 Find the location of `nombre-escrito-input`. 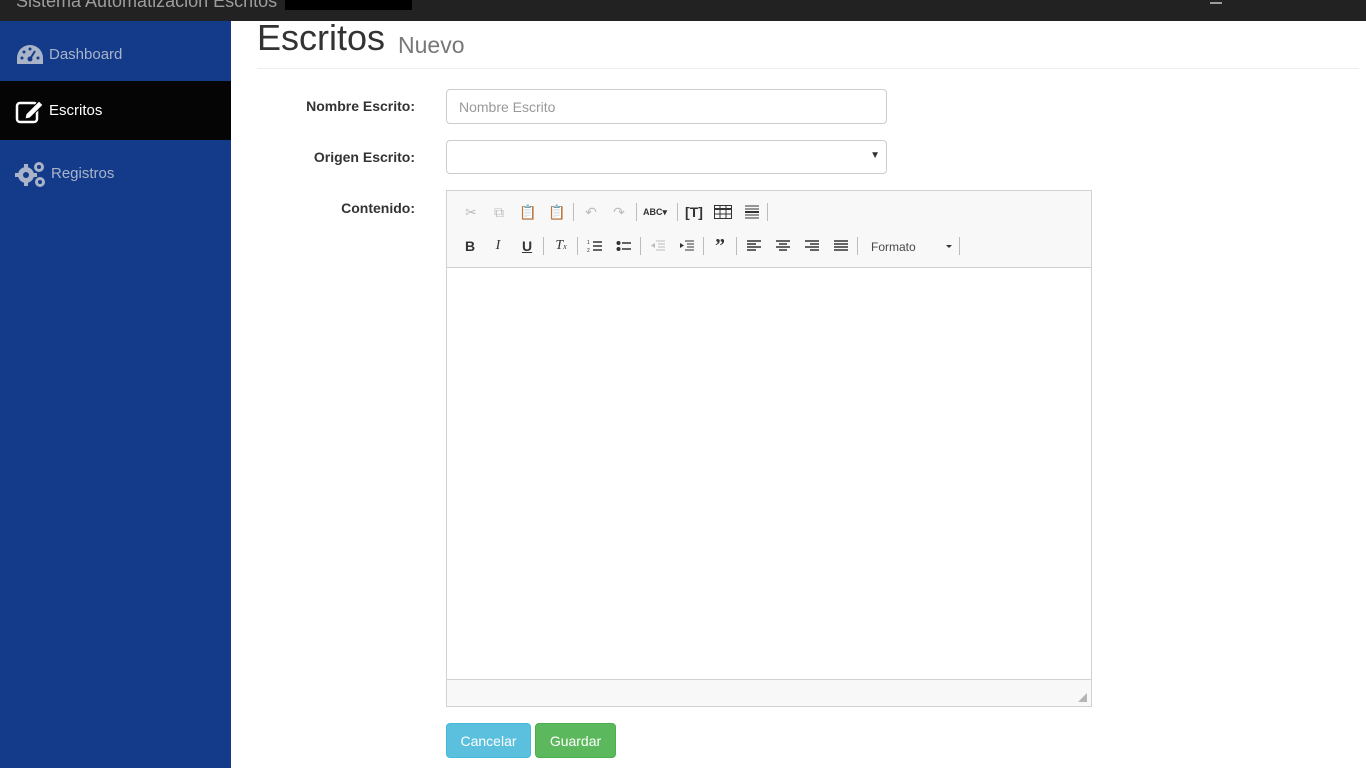

nombre-escrito-input is located at coordinates (666, 106).